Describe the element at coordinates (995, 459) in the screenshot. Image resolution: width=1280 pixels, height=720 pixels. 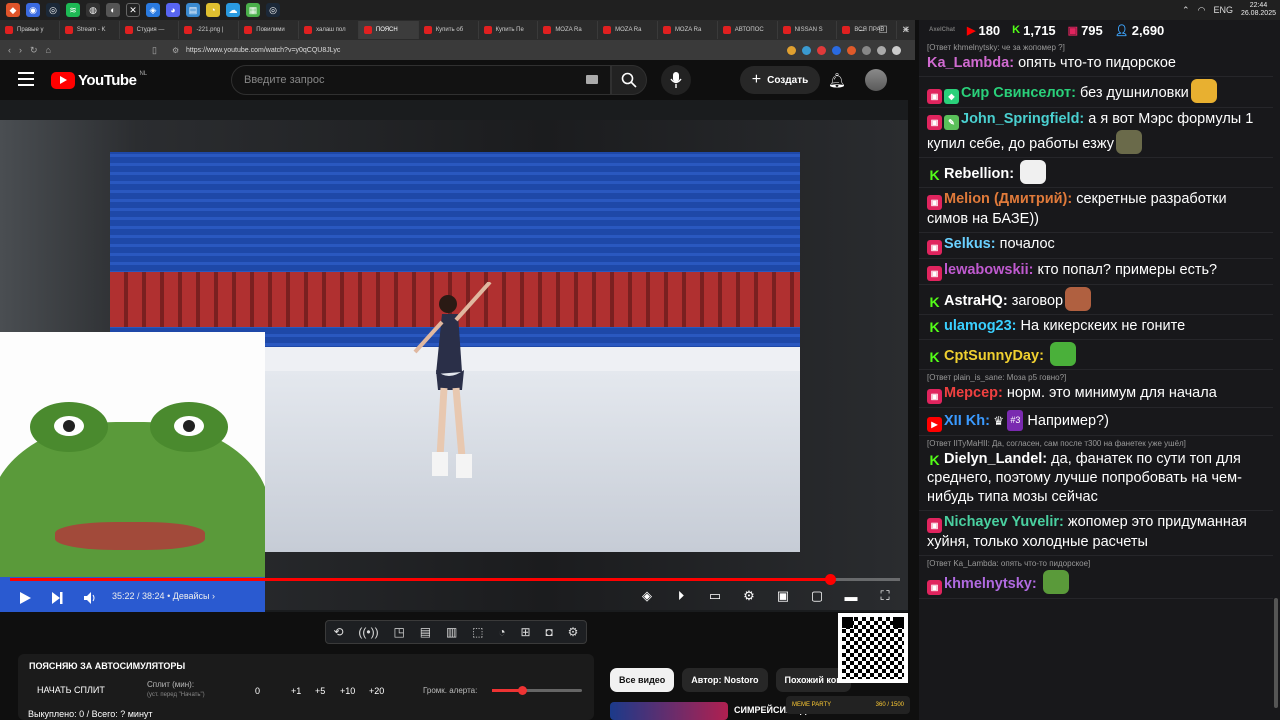
I see `chat-username: Dielyn_Landel:` at that location.